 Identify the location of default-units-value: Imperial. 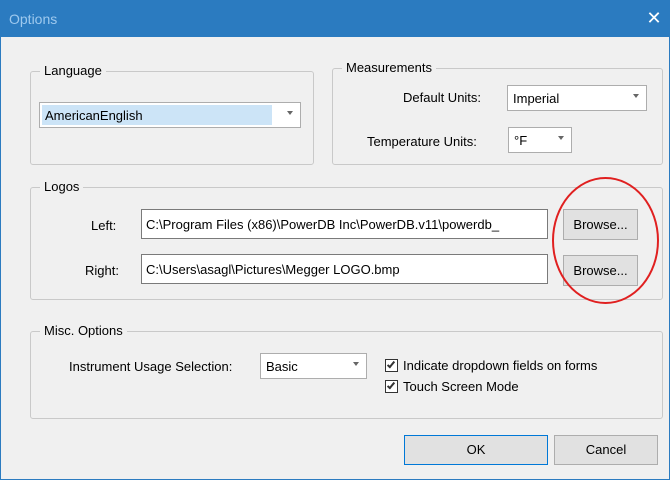
(536, 98).